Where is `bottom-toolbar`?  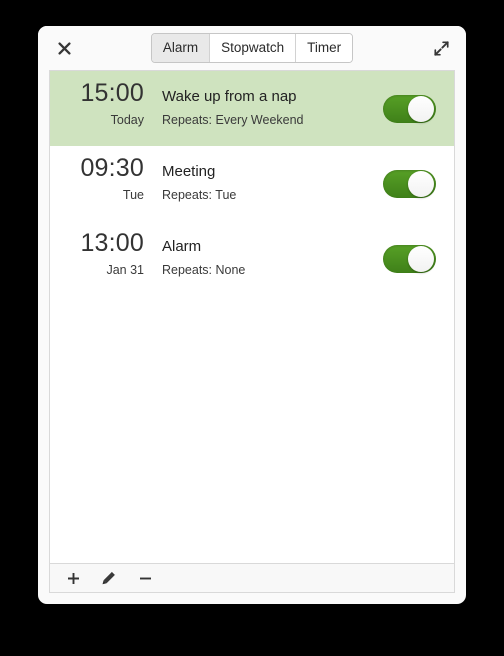 bottom-toolbar is located at coordinates (252, 578).